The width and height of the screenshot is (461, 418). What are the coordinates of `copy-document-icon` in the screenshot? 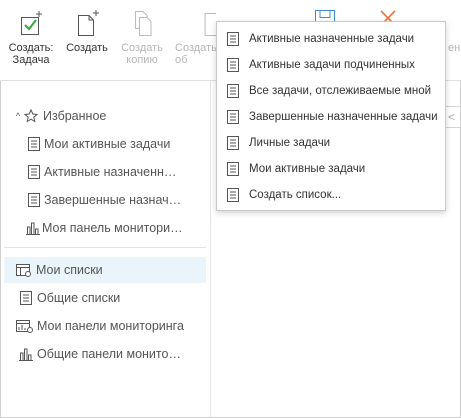 It's located at (142, 23).